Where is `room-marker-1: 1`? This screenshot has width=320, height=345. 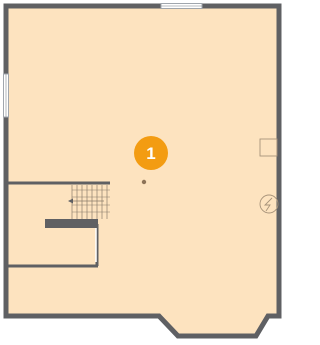 room-marker-1: 1 is located at coordinates (151, 153).